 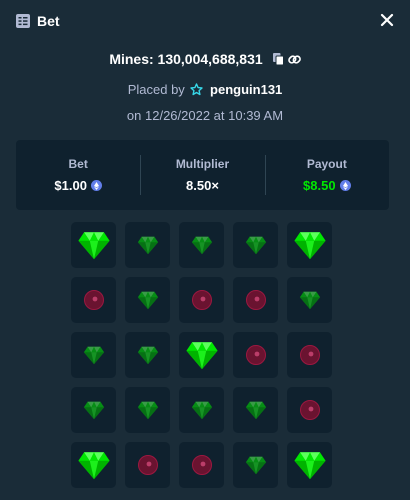 I want to click on copy-icon, so click(x=278, y=59).